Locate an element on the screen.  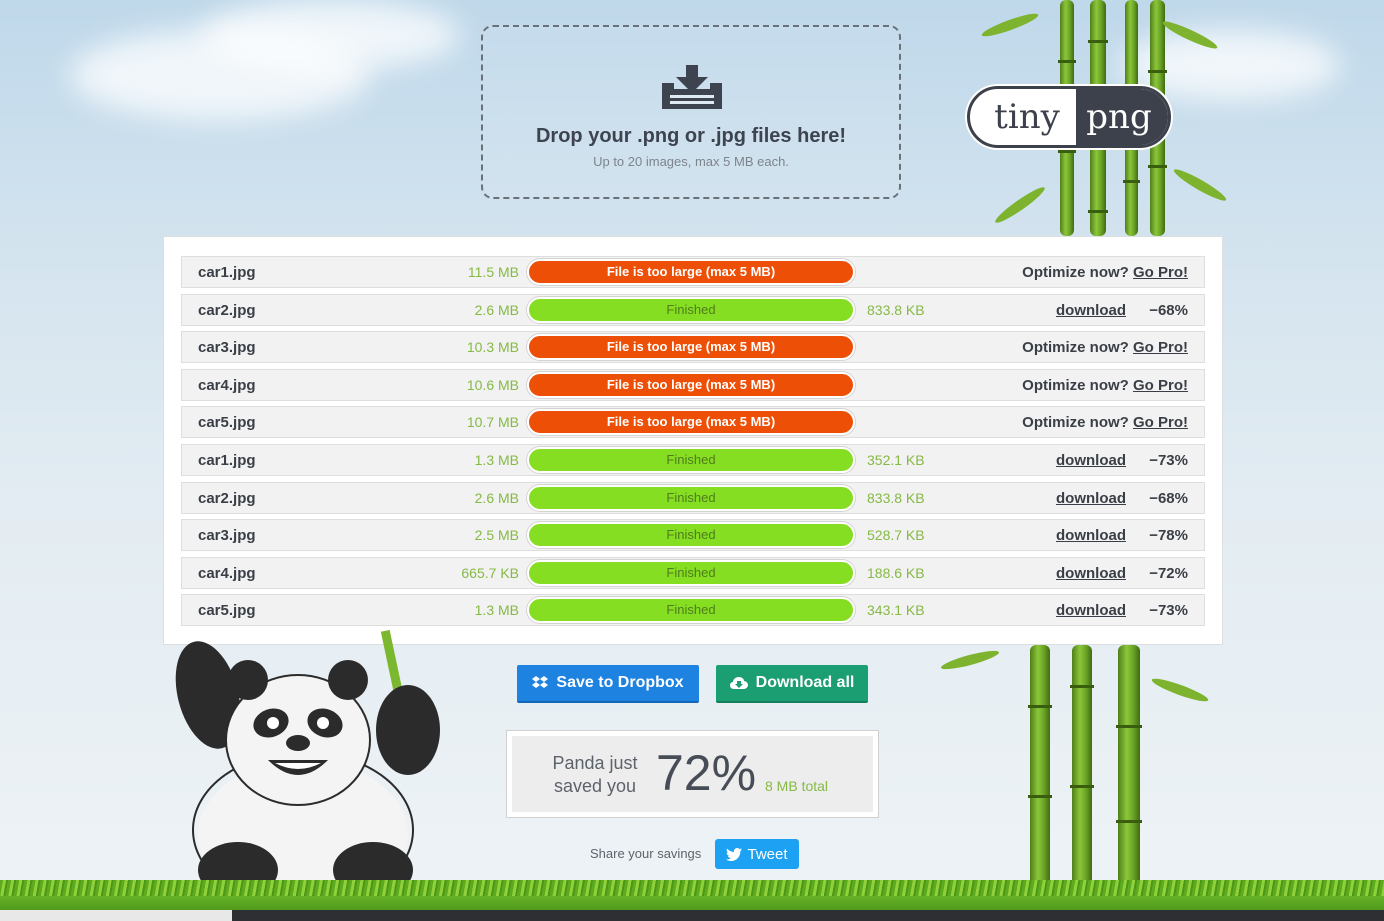
tinypng-logo: tiny png is located at coordinates (1069, 117).